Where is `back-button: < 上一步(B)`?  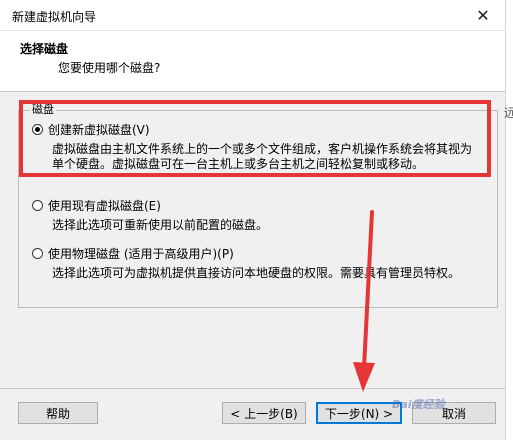
back-button: < 上一步(B) is located at coordinates (264, 413).